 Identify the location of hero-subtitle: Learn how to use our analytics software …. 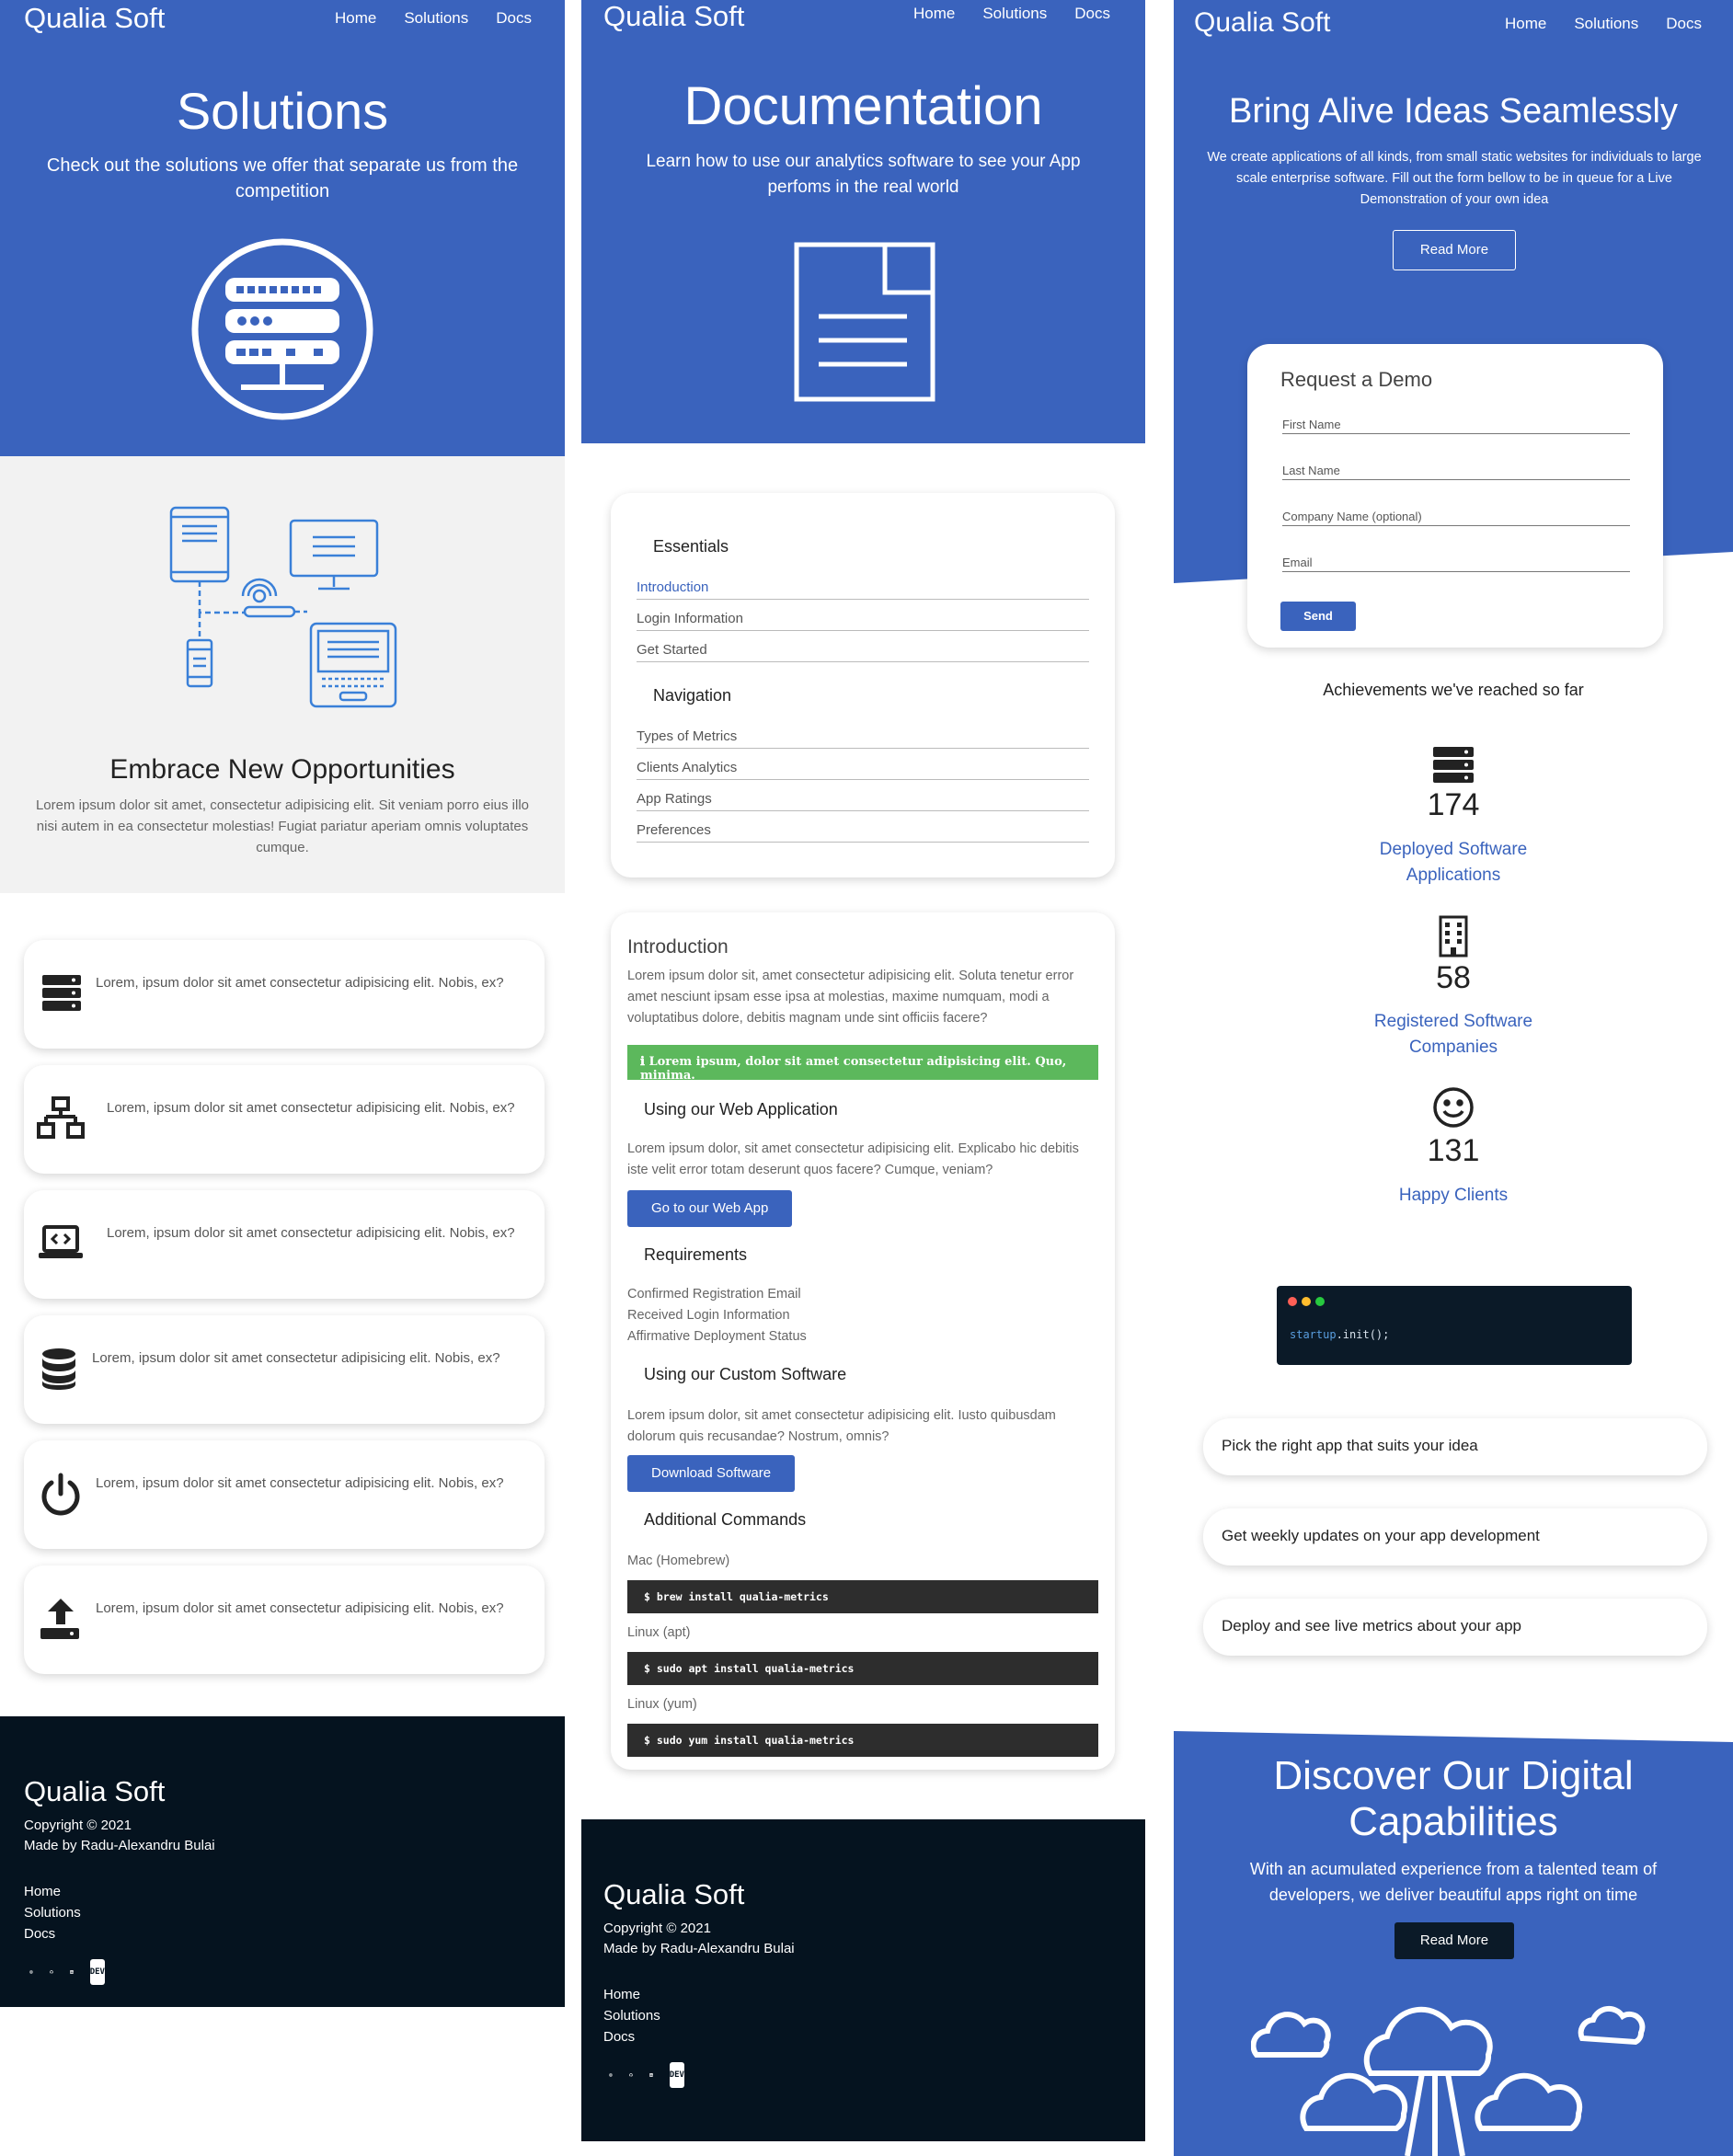
(863, 175).